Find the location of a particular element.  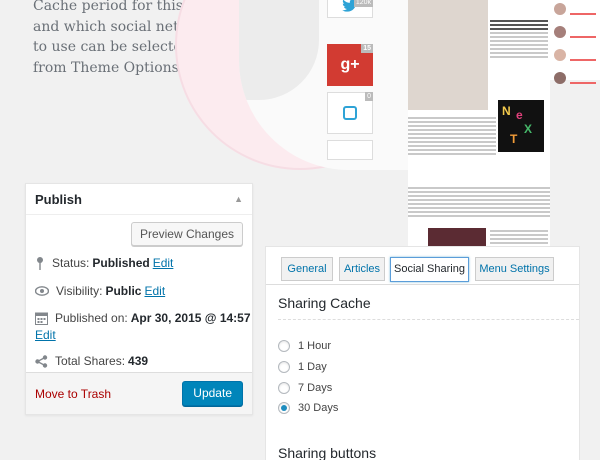

cache-option: 7 Days is located at coordinates (305, 388).